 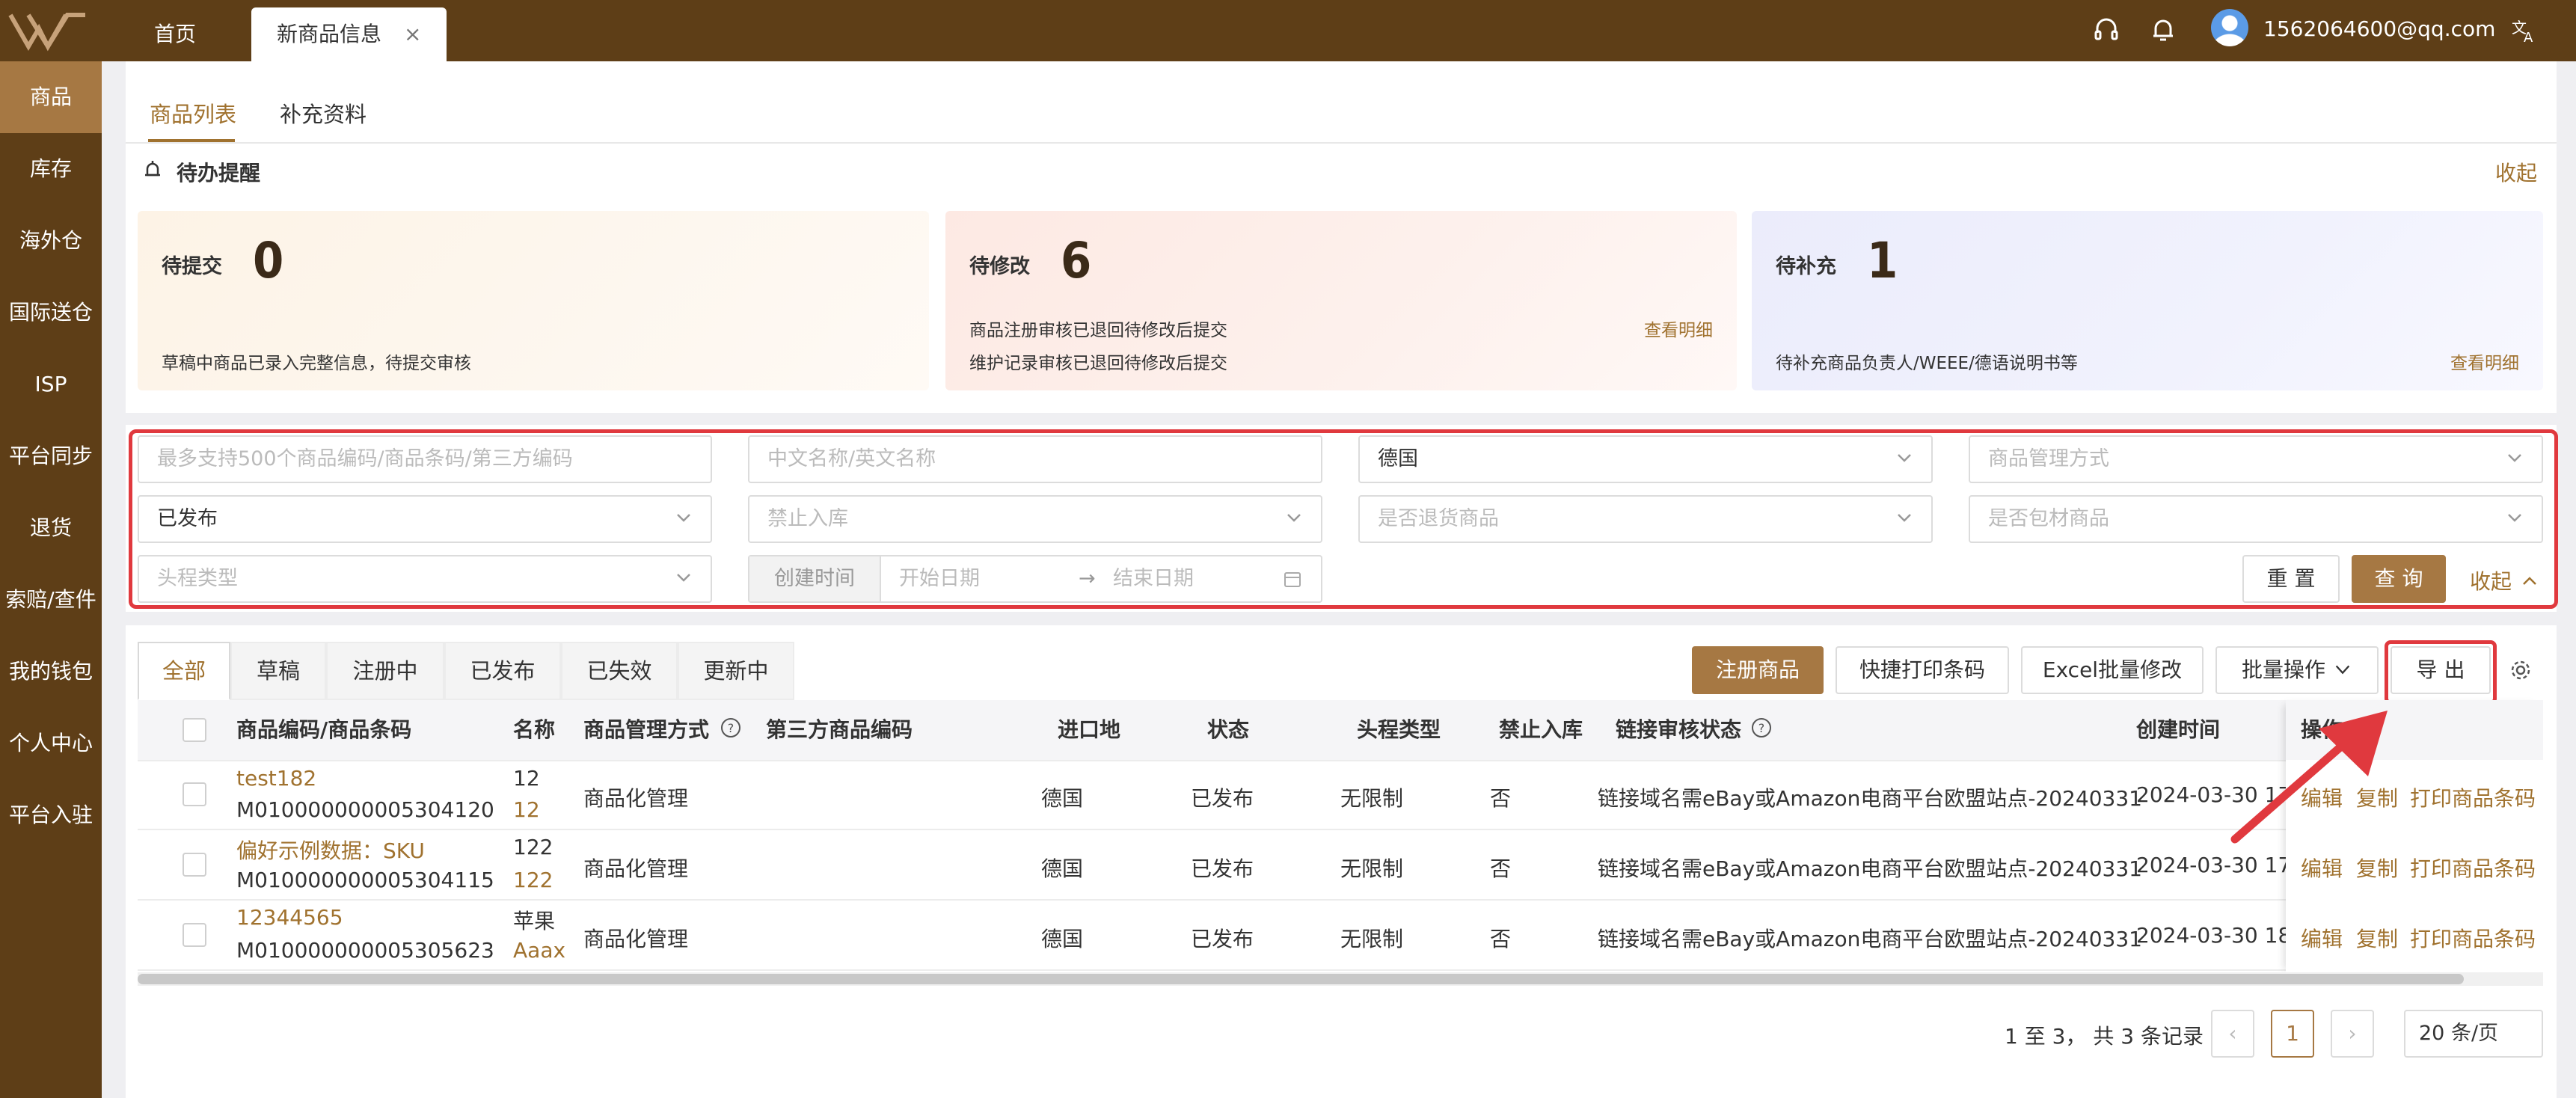 I want to click on name-en-cell: 12, so click(x=526, y=809).